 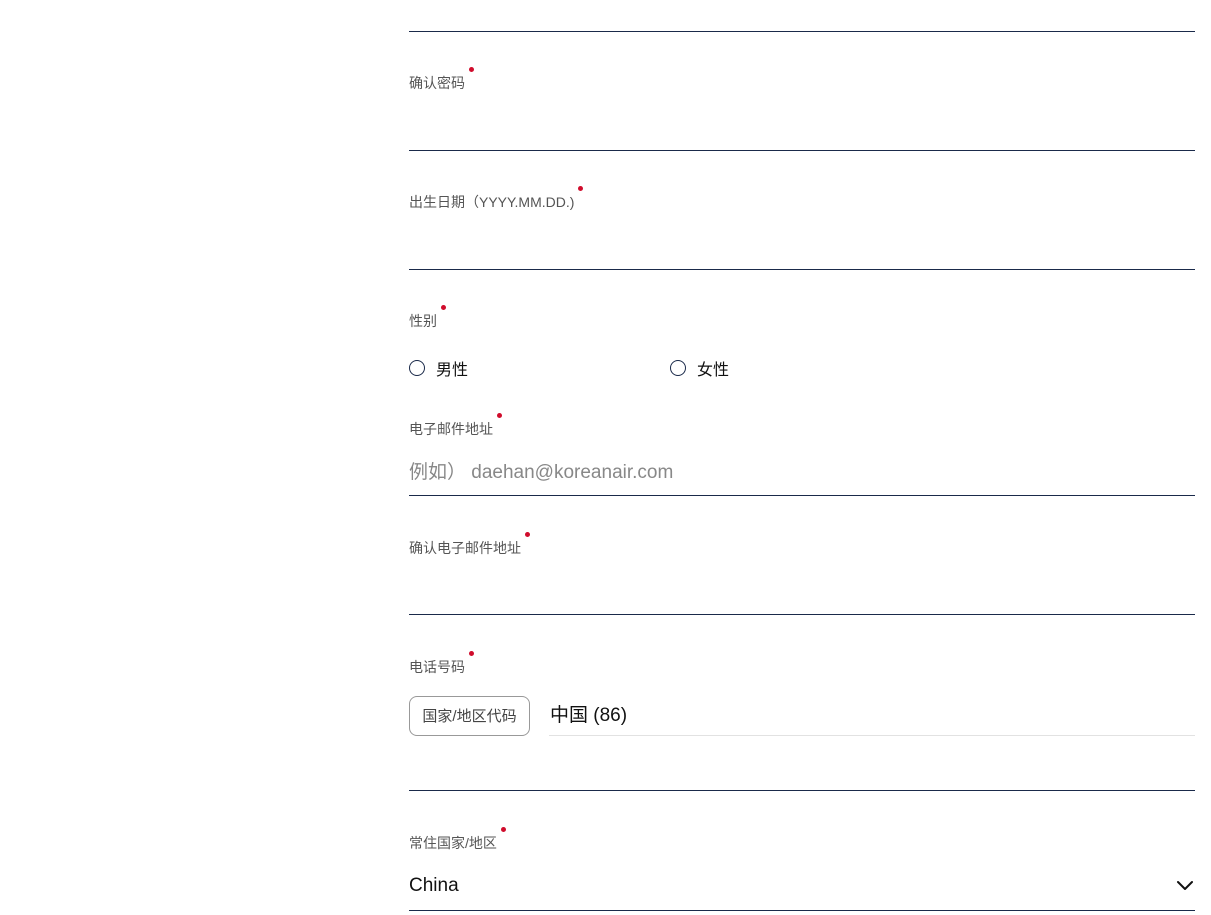 What do you see at coordinates (802, 368) in the screenshot?
I see `gender-radio-group: 男性 女性` at bounding box center [802, 368].